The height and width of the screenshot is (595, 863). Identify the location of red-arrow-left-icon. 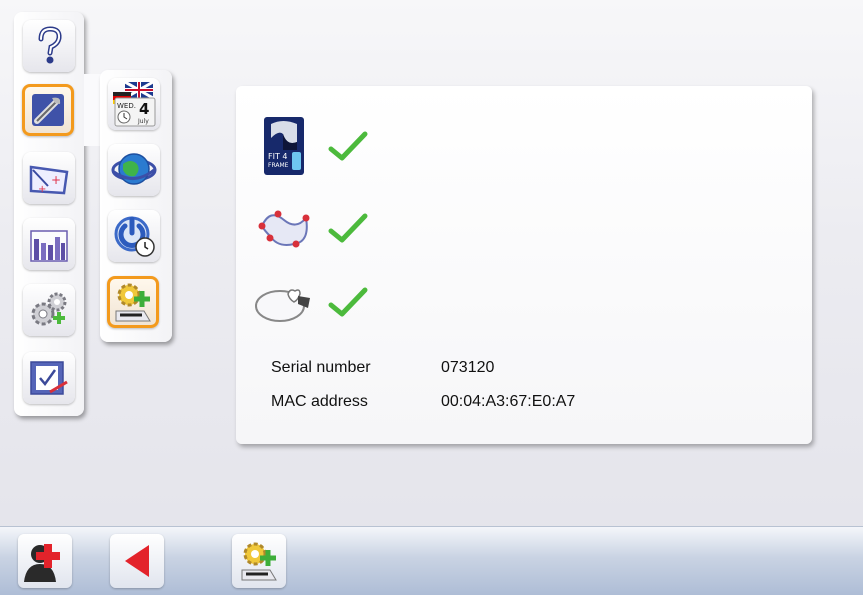
(137, 561).